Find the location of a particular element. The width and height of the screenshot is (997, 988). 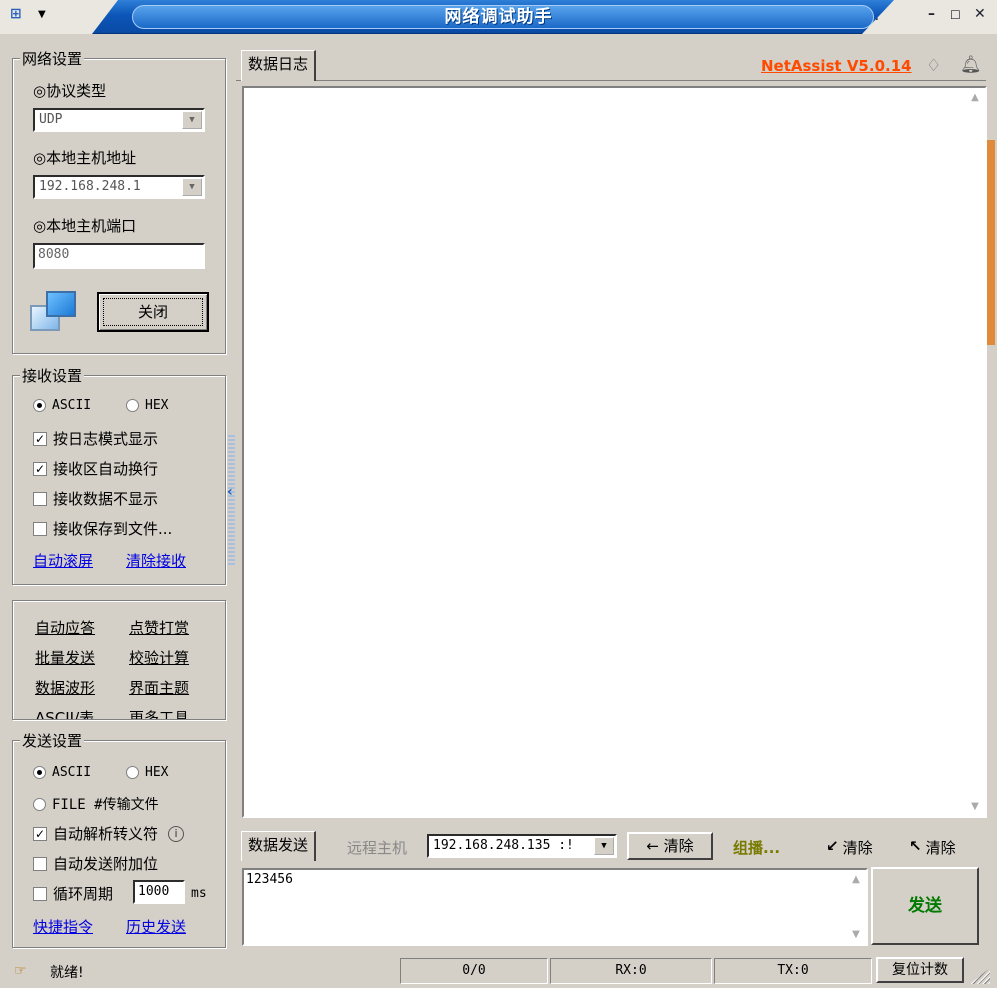

resize-grip is located at coordinates (980, 976).